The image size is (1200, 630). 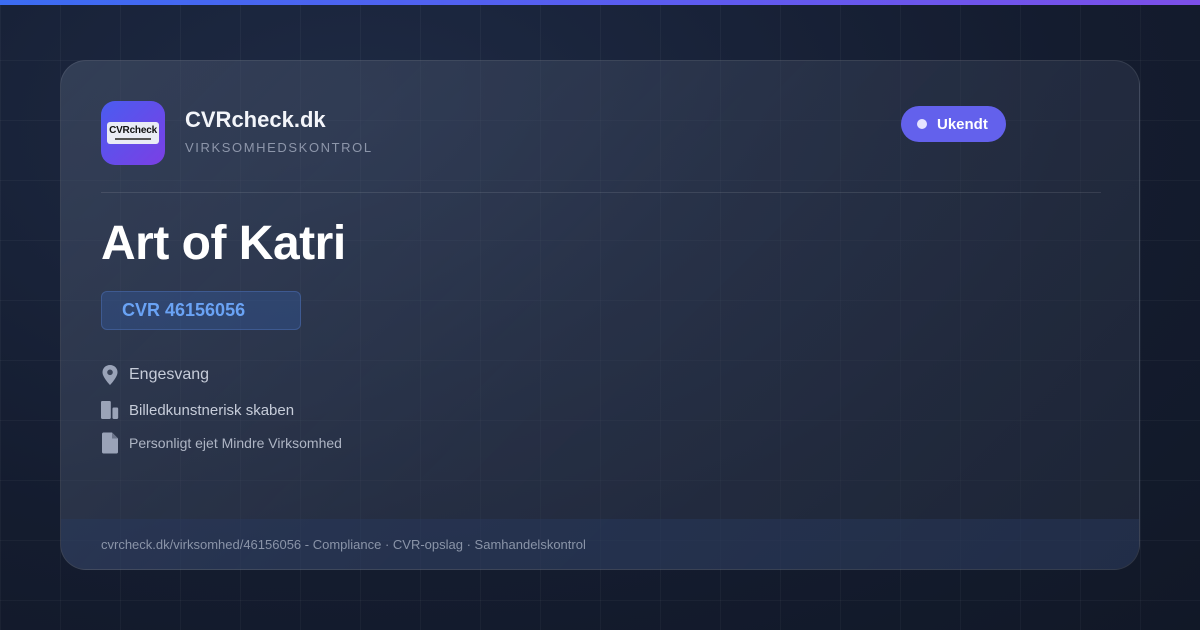 I want to click on brand-name: CVRcheck.dk, so click(x=255, y=119).